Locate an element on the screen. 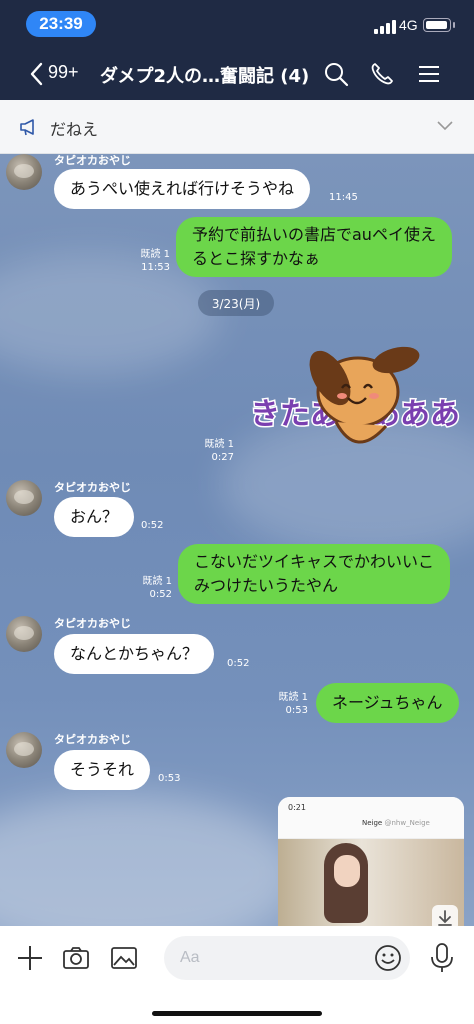 This screenshot has width=474, height=1024. image-icon is located at coordinates (124, 958).